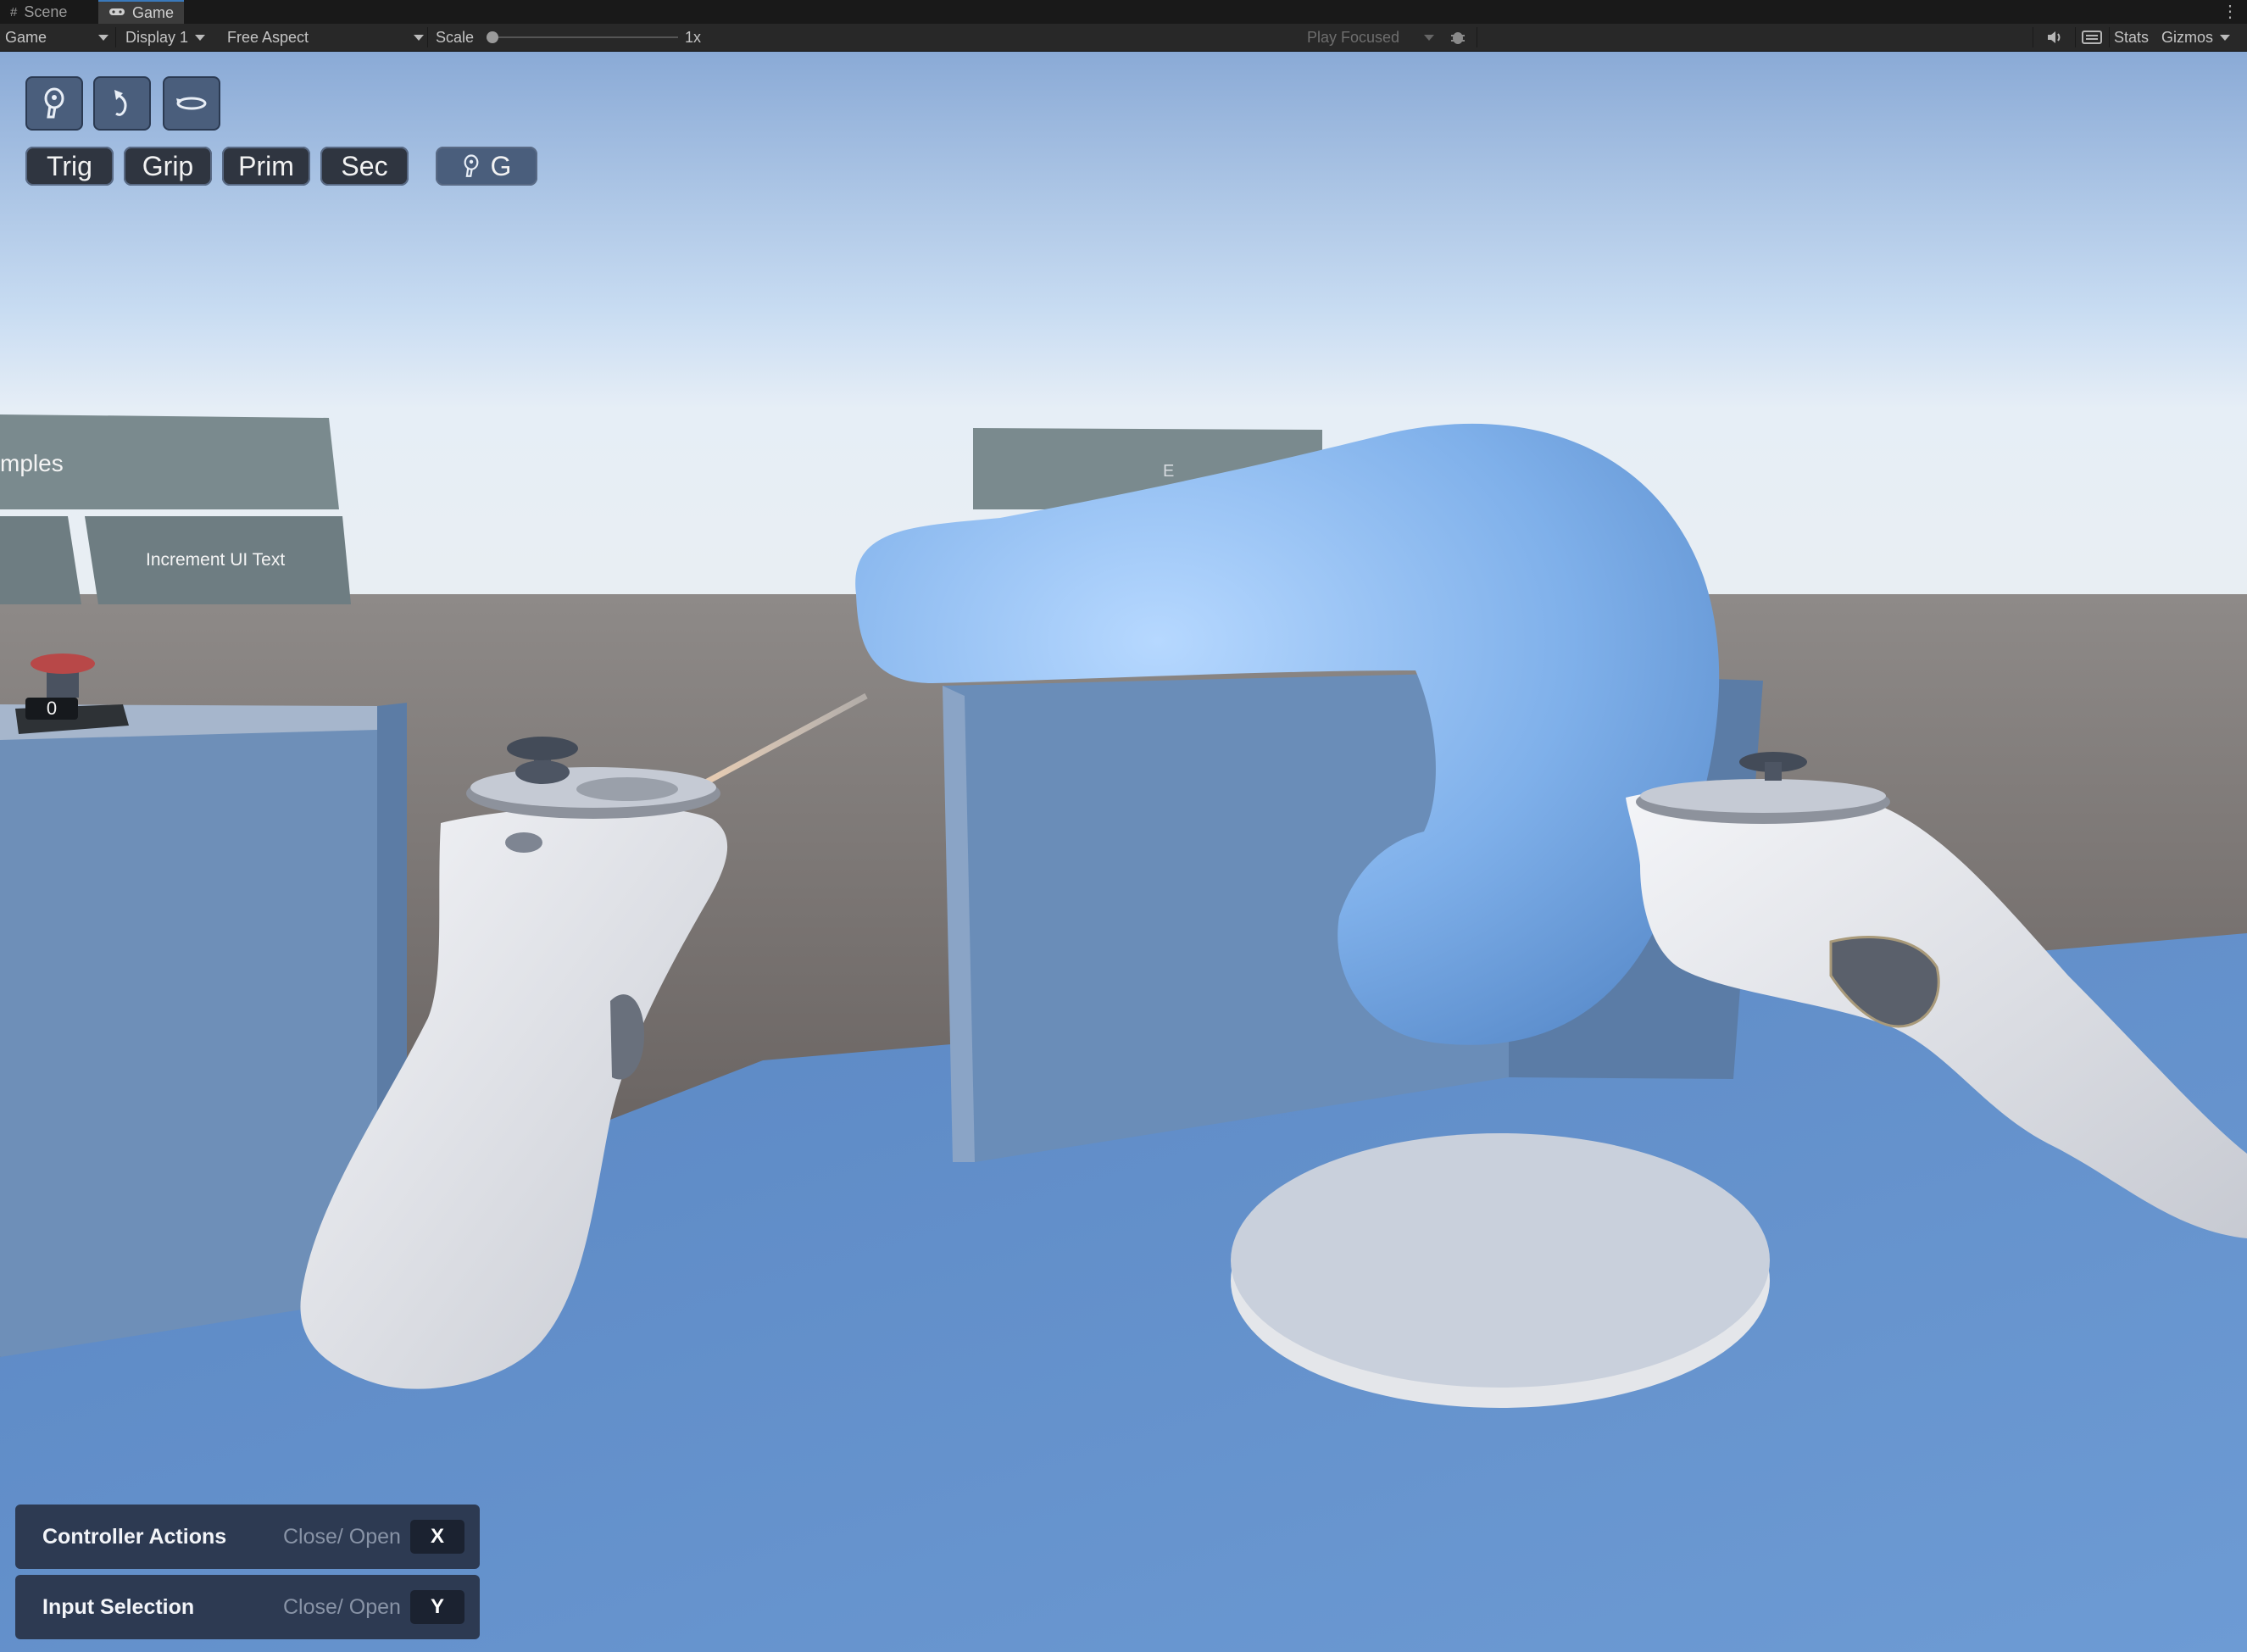 Image resolution: width=2247 pixels, height=1652 pixels. Describe the element at coordinates (268, 37) in the screenshot. I see `aspect-label: Free Aspect` at that location.